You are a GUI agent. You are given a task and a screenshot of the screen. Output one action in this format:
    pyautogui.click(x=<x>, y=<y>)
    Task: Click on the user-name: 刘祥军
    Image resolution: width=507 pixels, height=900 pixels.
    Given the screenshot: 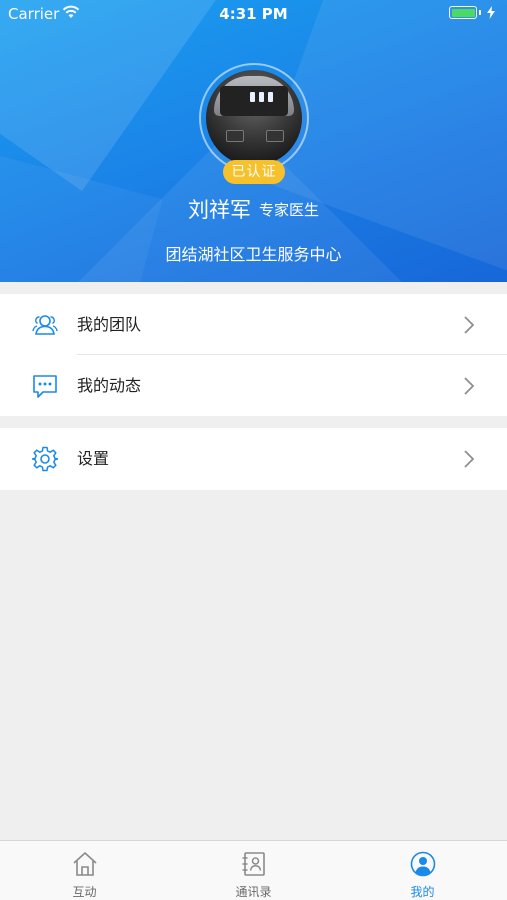 What is the action you would take?
    pyautogui.click(x=219, y=210)
    